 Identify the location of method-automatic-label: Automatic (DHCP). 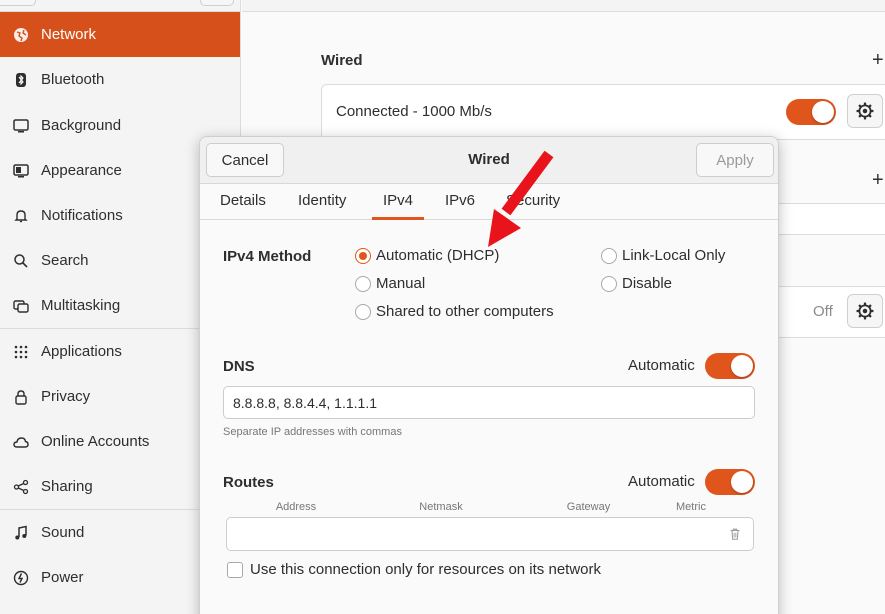
(438, 255).